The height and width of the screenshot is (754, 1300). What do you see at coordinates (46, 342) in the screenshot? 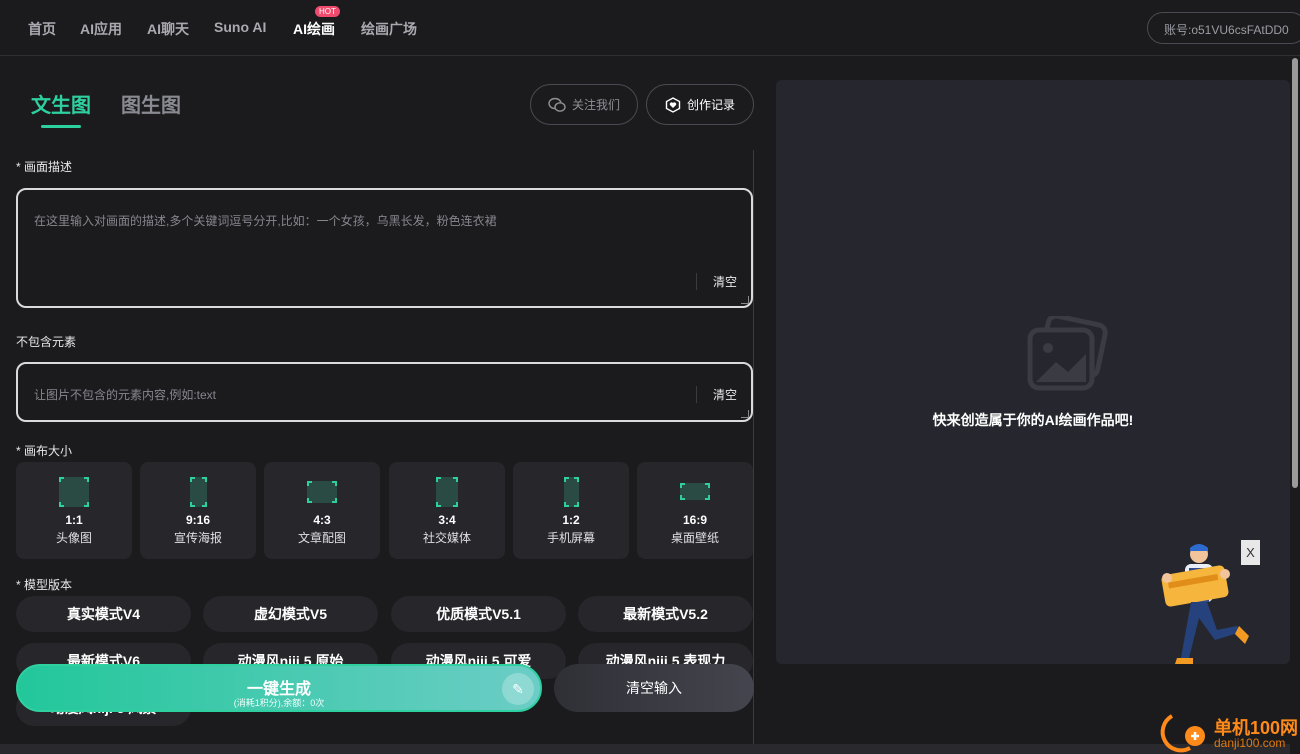
I see `negative-label: 不包含元素` at bounding box center [46, 342].